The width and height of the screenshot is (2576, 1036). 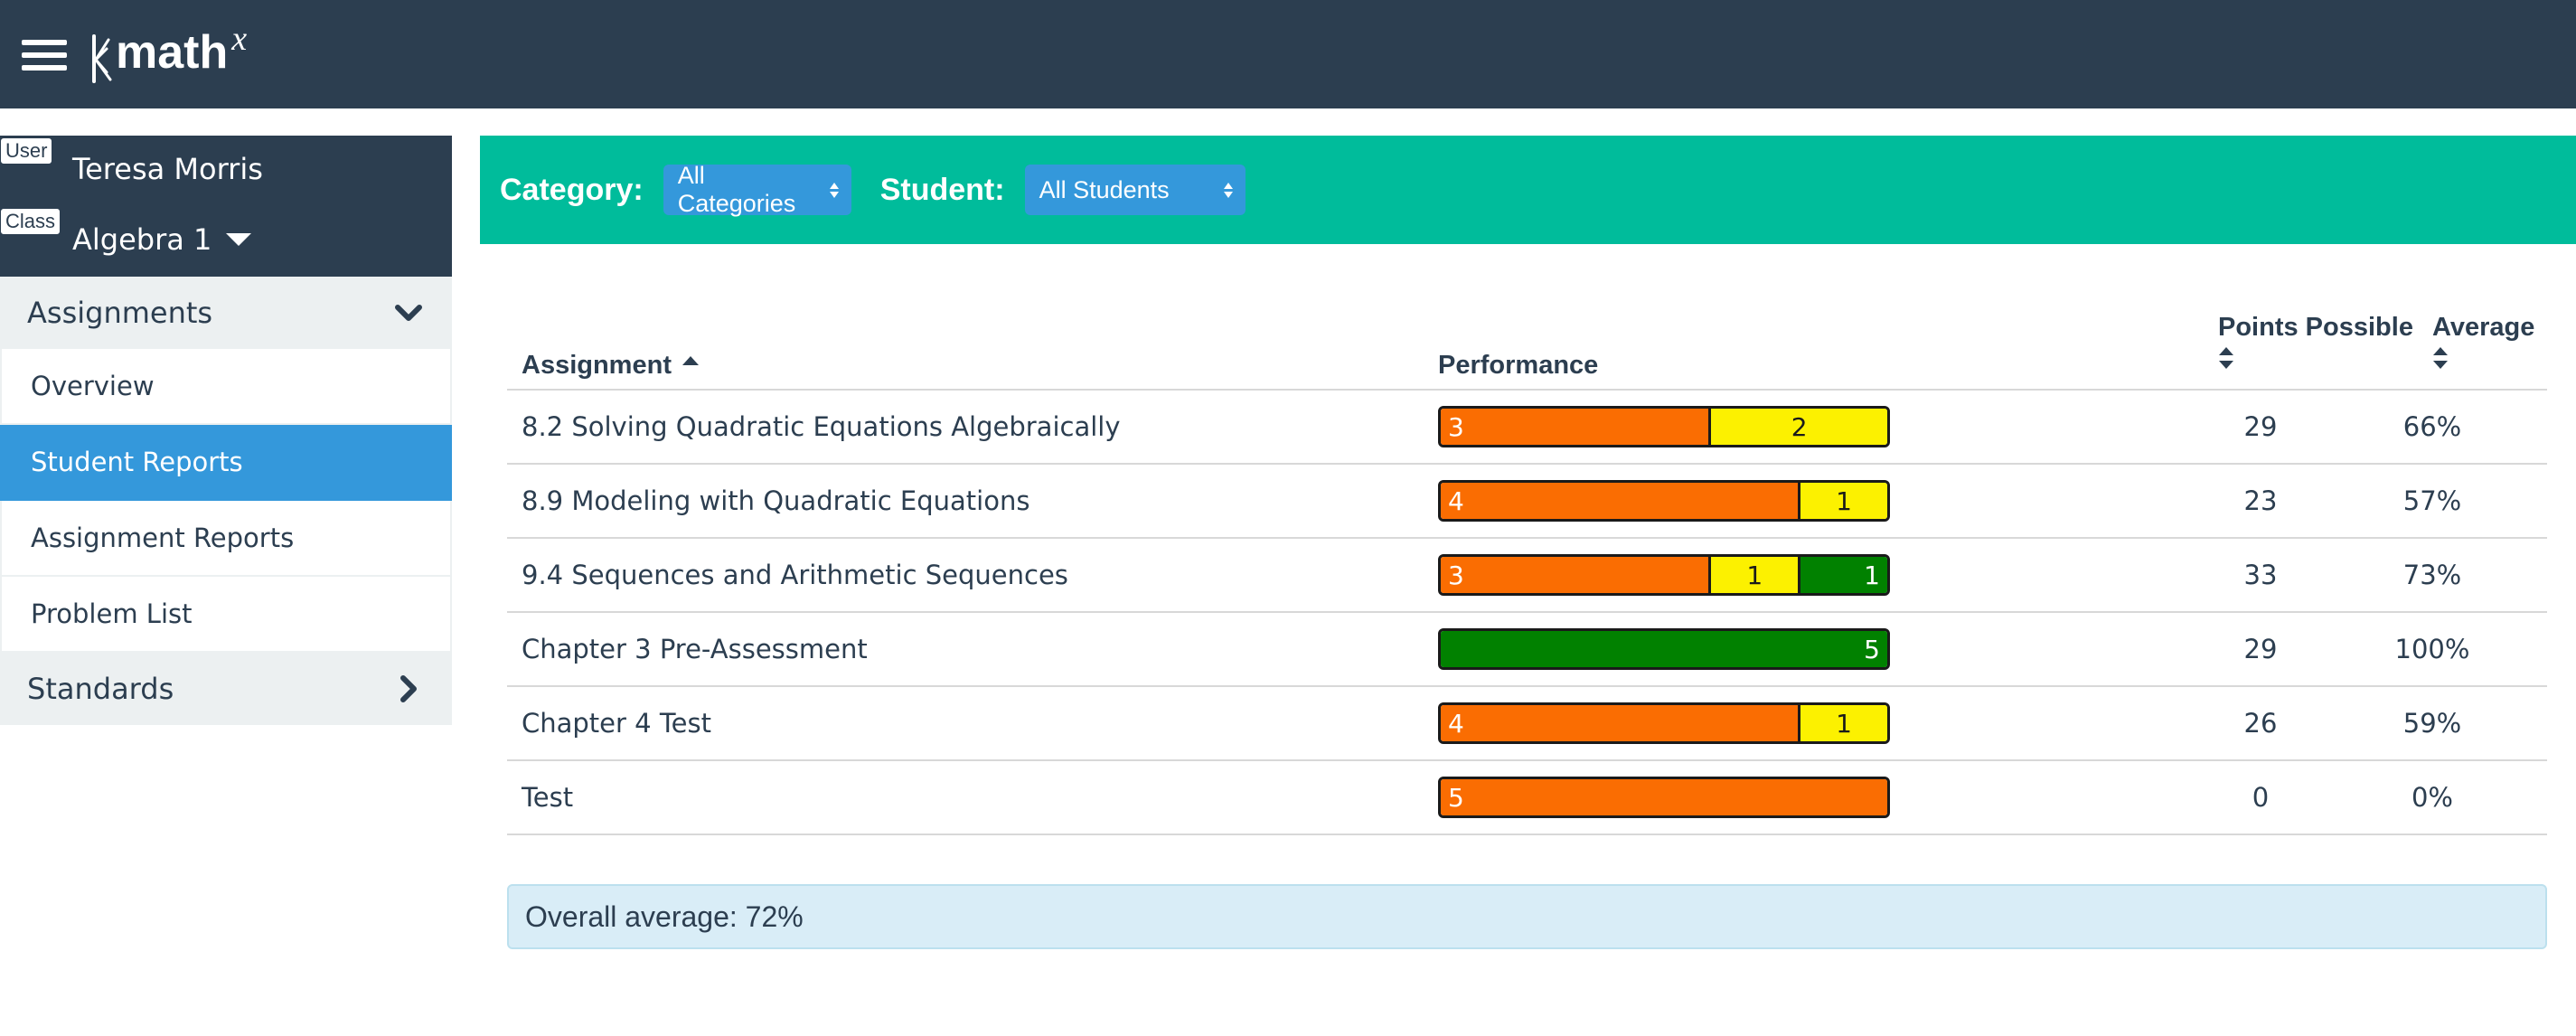 I want to click on performance-segment-yellow: 2, so click(x=1798, y=427).